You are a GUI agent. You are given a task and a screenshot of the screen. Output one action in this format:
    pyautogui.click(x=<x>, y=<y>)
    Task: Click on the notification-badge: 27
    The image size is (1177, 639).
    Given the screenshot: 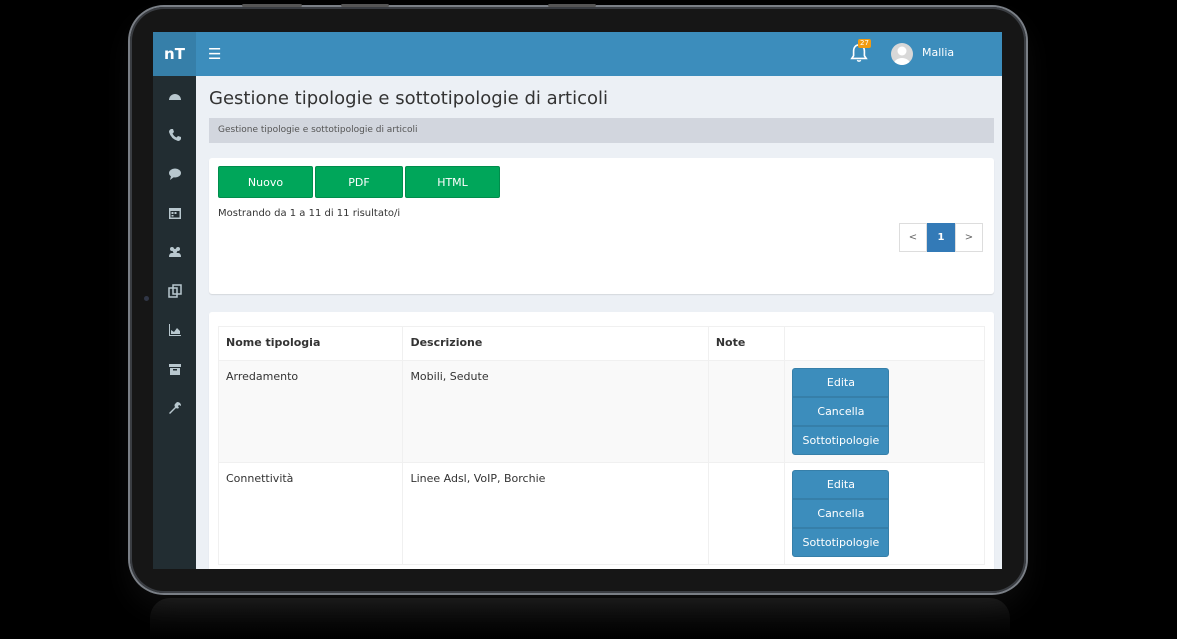 What is the action you would take?
    pyautogui.click(x=864, y=43)
    